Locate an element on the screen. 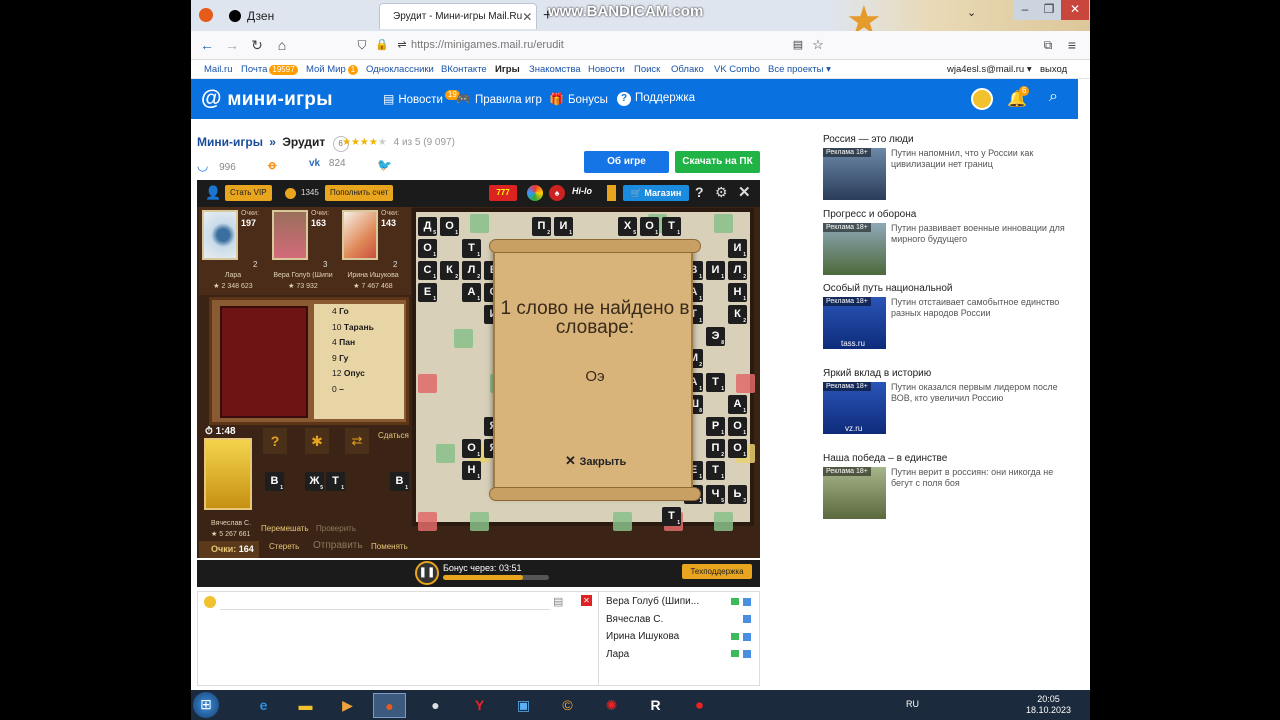  tab-dzen: Дзен is located at coordinates (295, 16).